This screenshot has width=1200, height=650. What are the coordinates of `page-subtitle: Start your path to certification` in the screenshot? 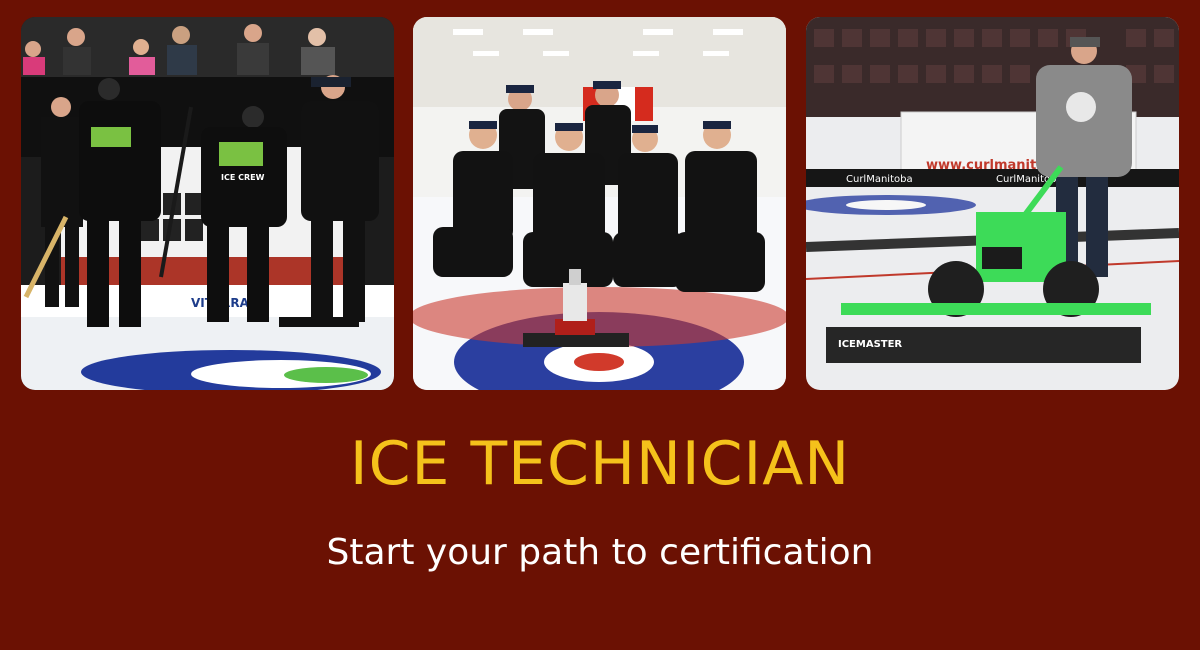 It's located at (600, 552).